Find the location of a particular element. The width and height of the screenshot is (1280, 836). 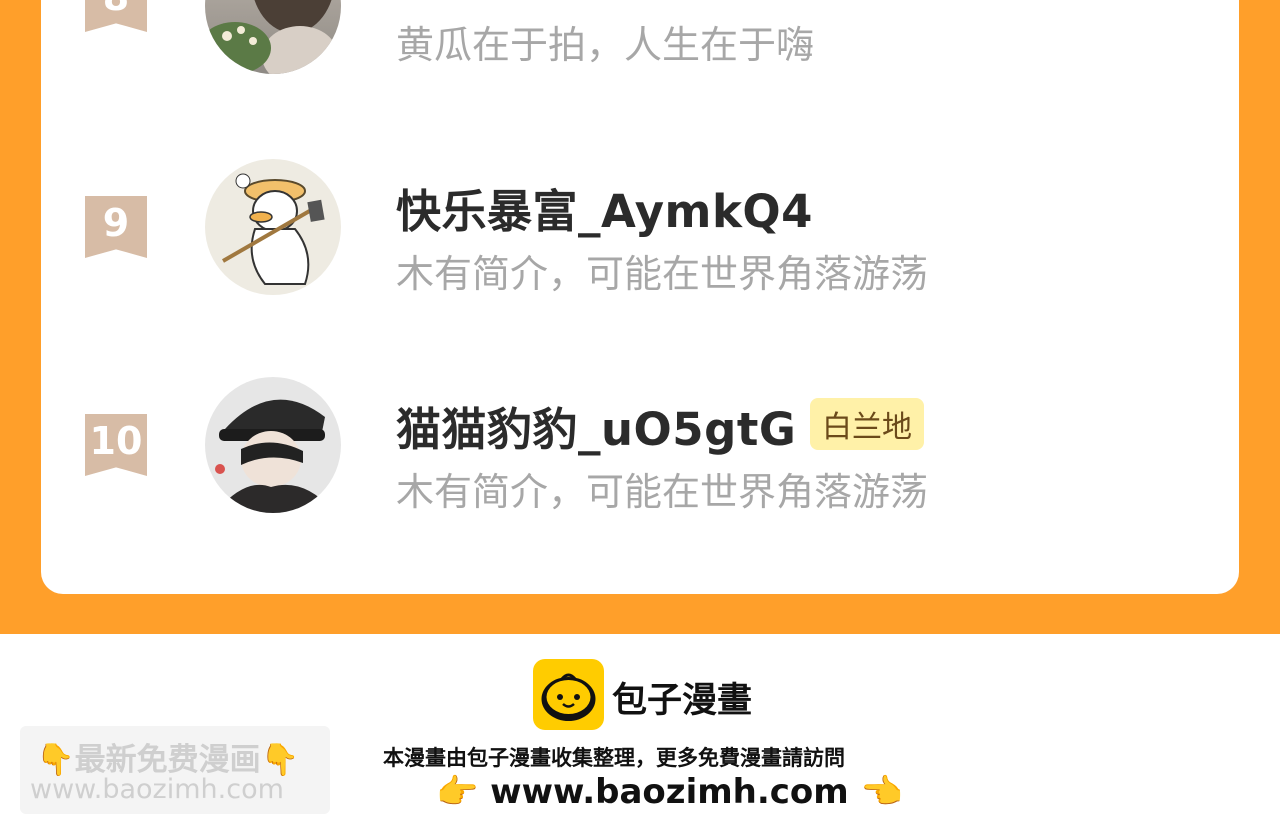

rank-badge: 9 is located at coordinates (116, 227).